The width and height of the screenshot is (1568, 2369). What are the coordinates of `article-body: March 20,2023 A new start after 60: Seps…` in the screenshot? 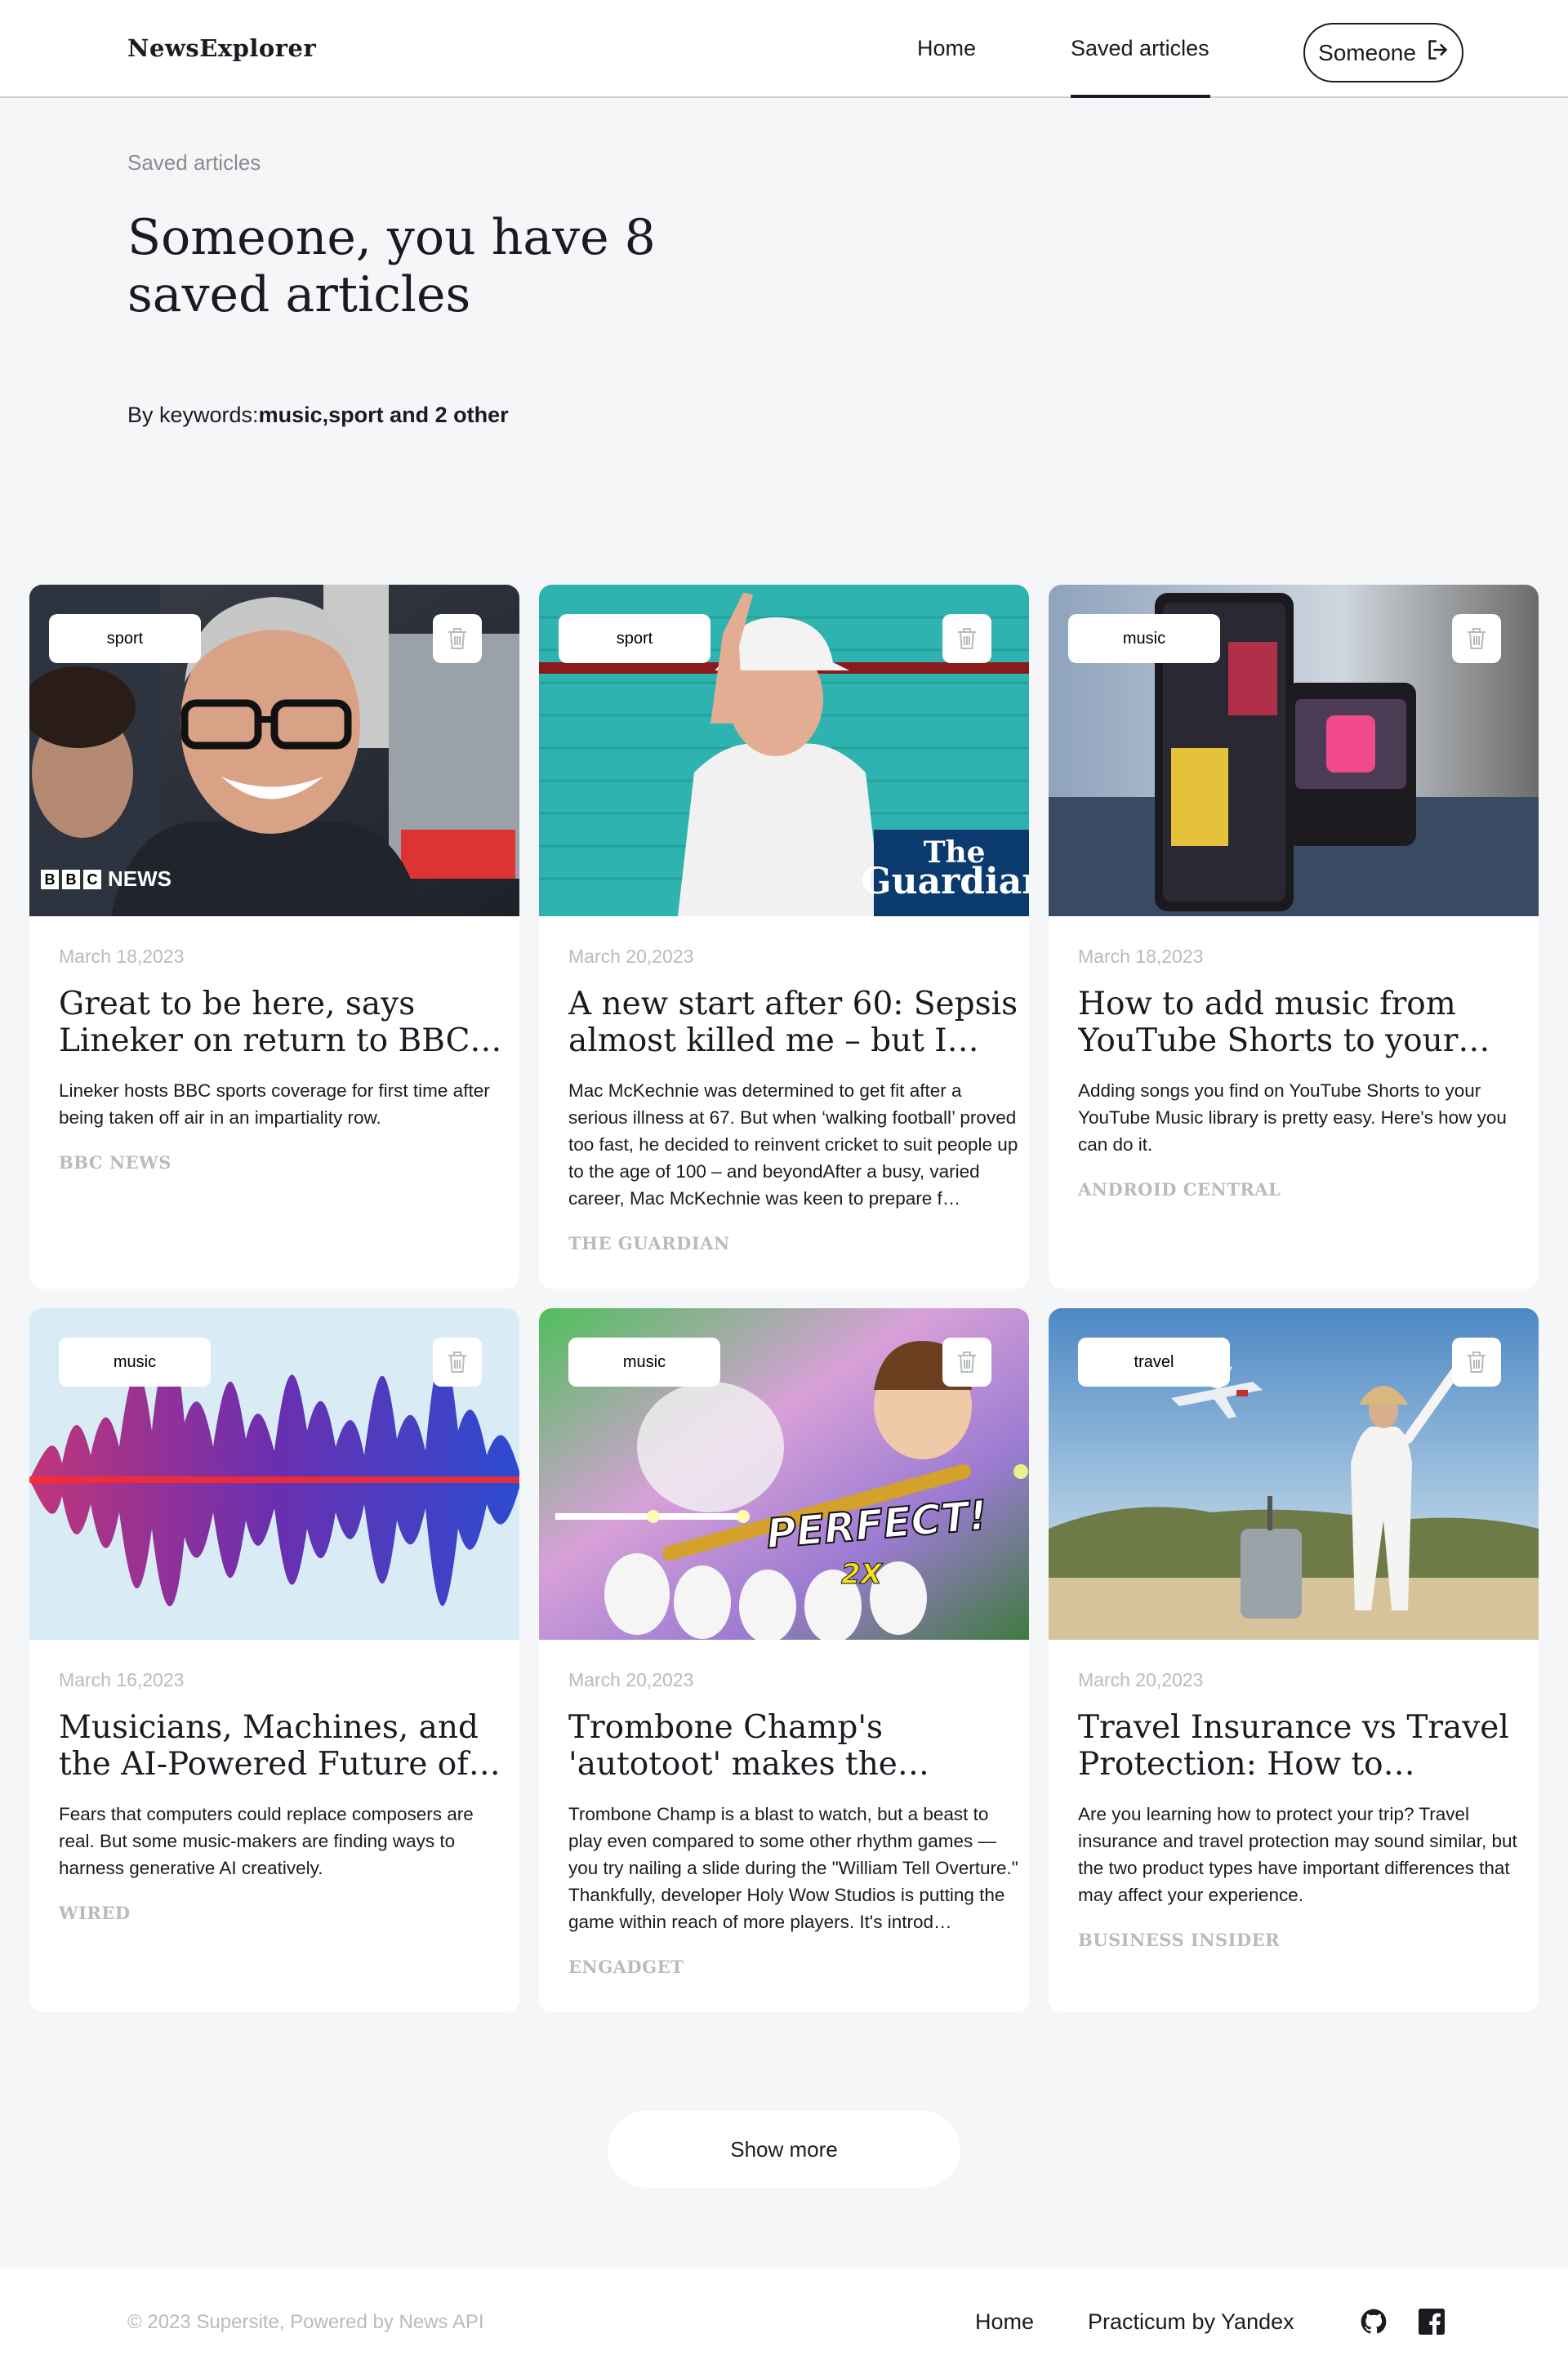 It's located at (793, 1085).